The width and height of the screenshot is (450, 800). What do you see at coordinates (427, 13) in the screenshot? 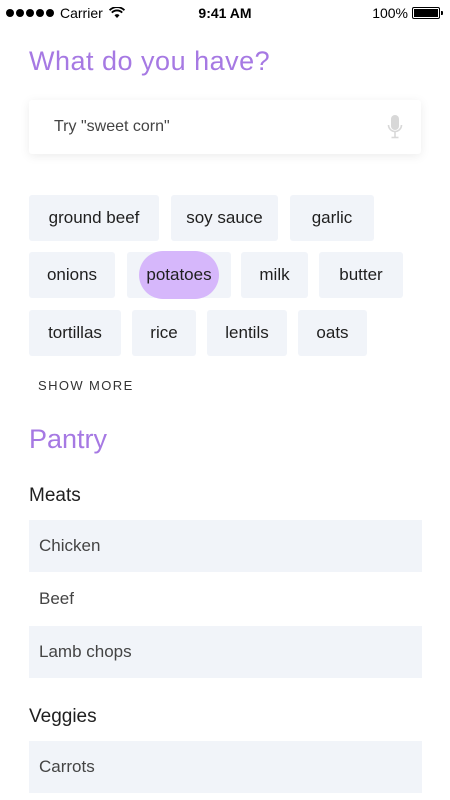
I see `battery-icon` at bounding box center [427, 13].